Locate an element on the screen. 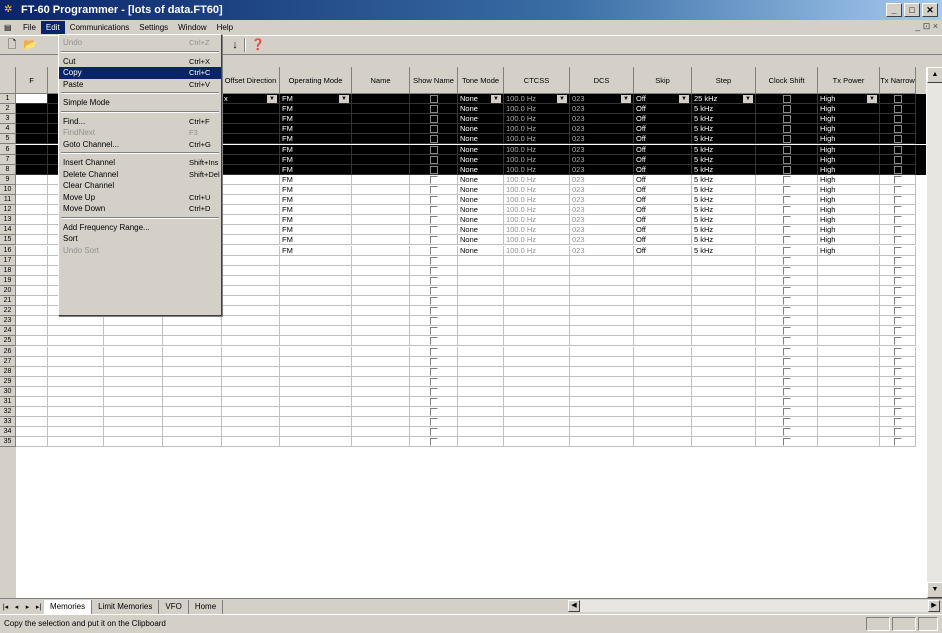 The height and width of the screenshot is (633, 942). new-icon: 🗋 is located at coordinates (12, 45).